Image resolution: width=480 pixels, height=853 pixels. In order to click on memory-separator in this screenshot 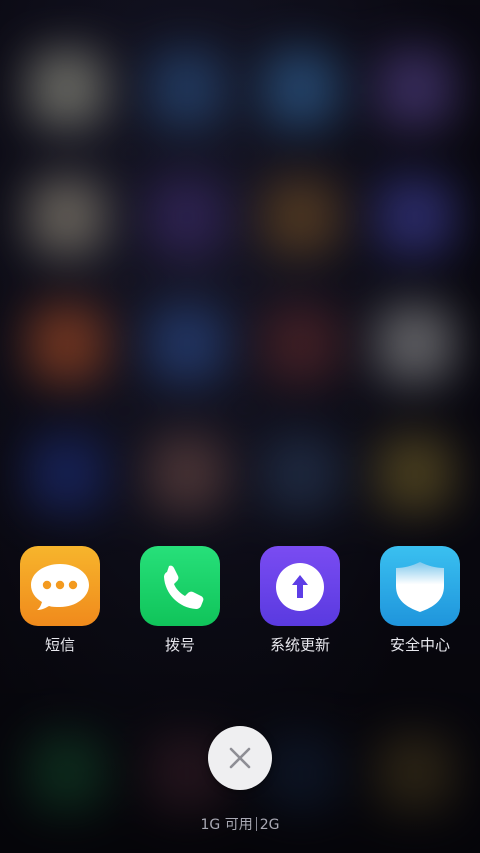, I will do `click(256, 824)`.